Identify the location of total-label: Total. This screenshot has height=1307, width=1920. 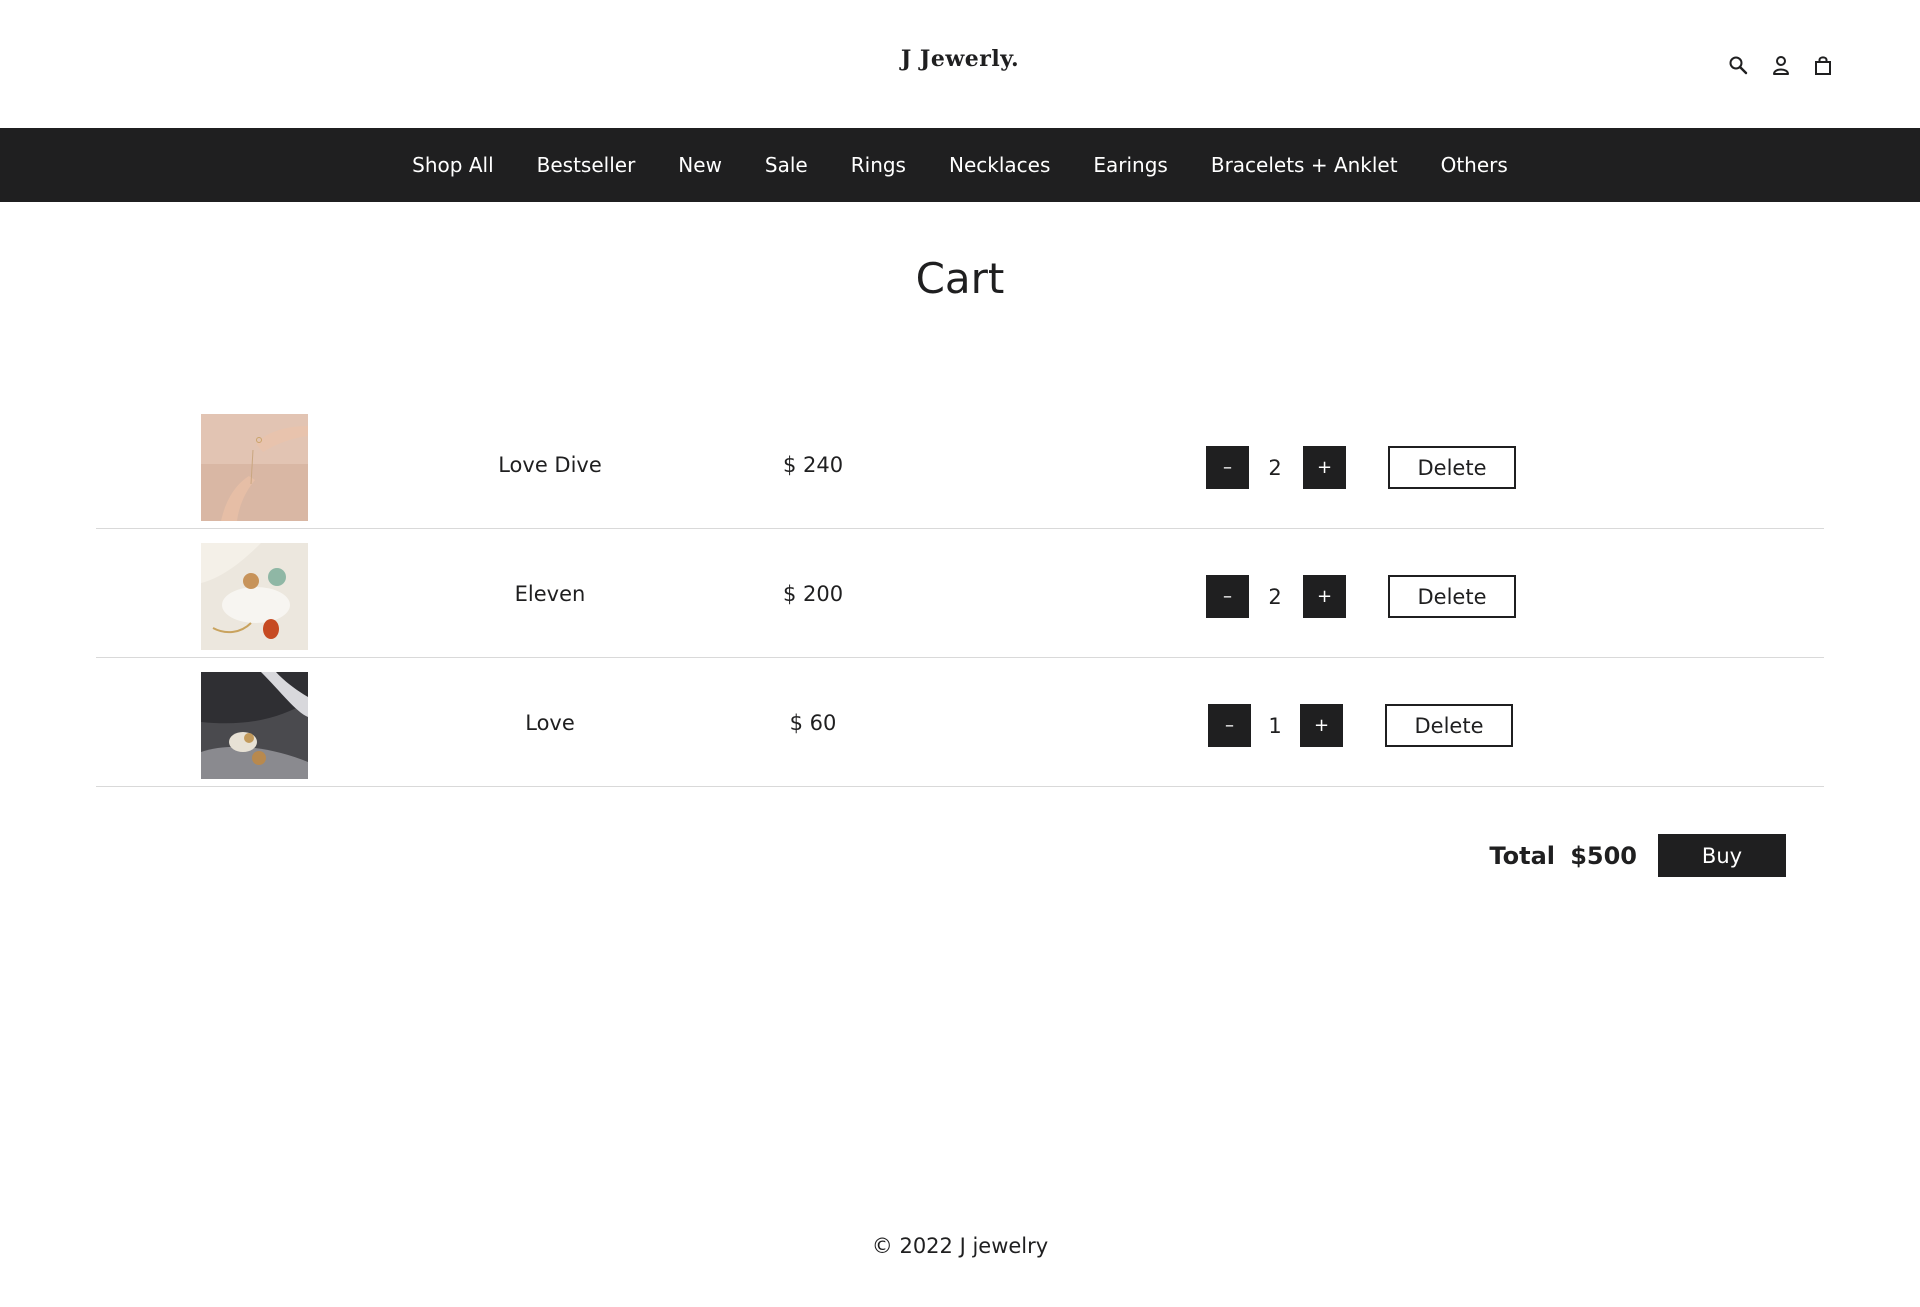
(1522, 855).